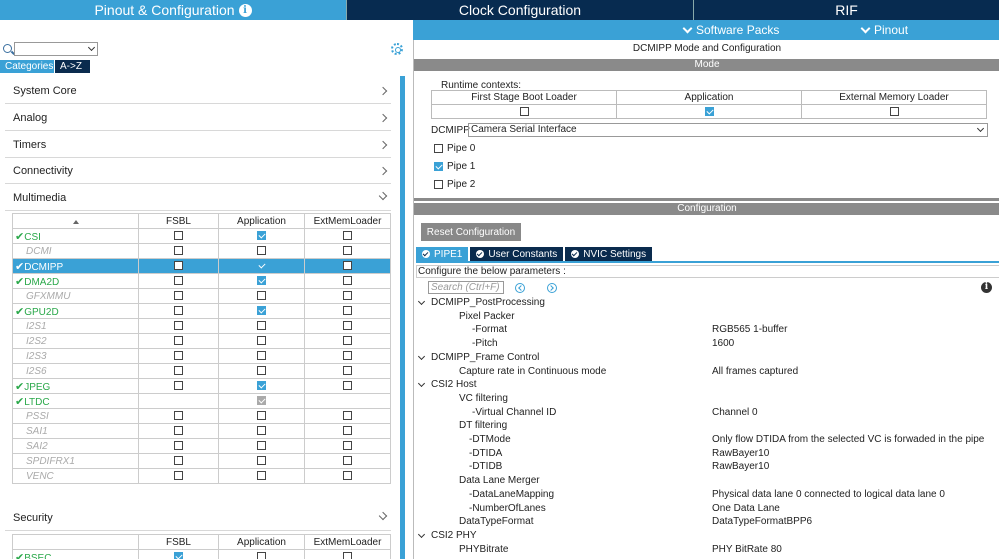  What do you see at coordinates (610, 254) in the screenshot?
I see `tab-nvic-settings: NVIC Settings` at bounding box center [610, 254].